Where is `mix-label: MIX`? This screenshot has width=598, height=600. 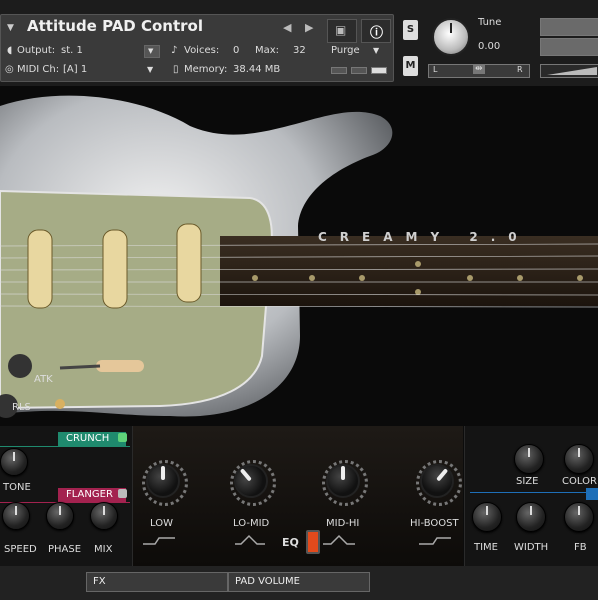
mix-label: MIX is located at coordinates (103, 549).